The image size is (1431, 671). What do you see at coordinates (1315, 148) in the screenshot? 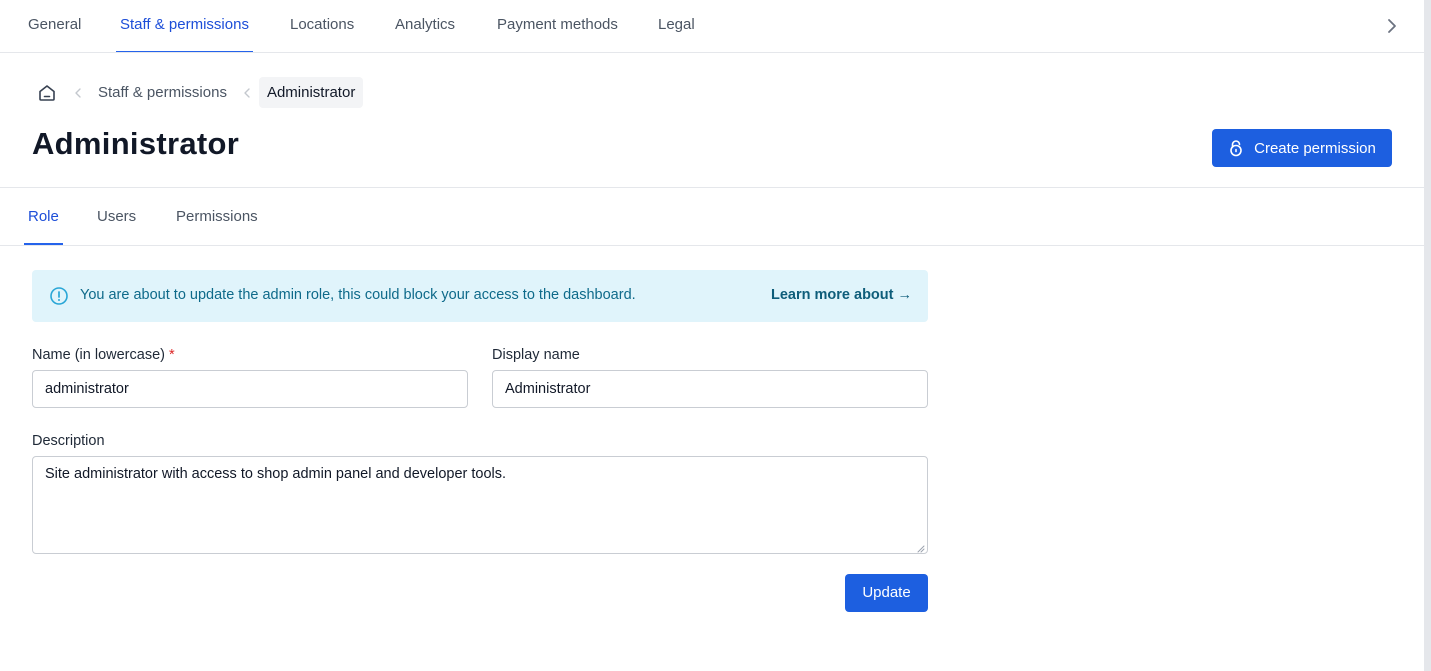
I see `create-permission-label: Create permission` at bounding box center [1315, 148].